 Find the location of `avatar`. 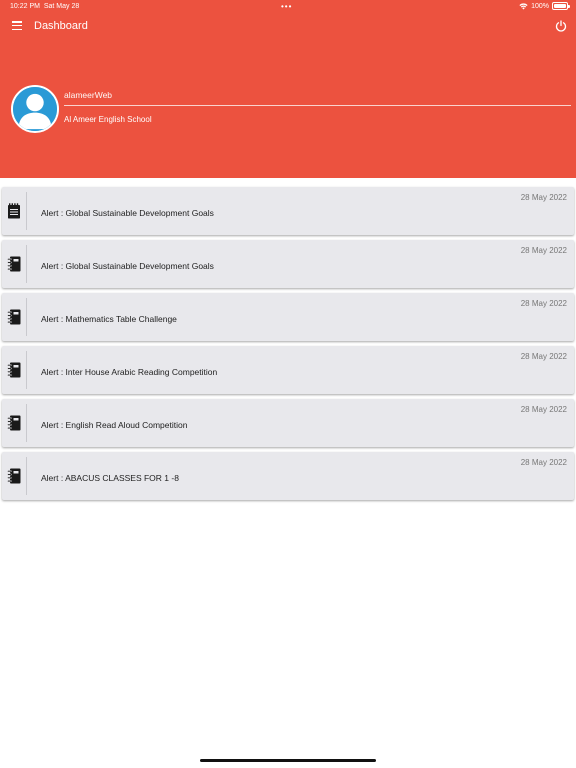

avatar is located at coordinates (35, 109).